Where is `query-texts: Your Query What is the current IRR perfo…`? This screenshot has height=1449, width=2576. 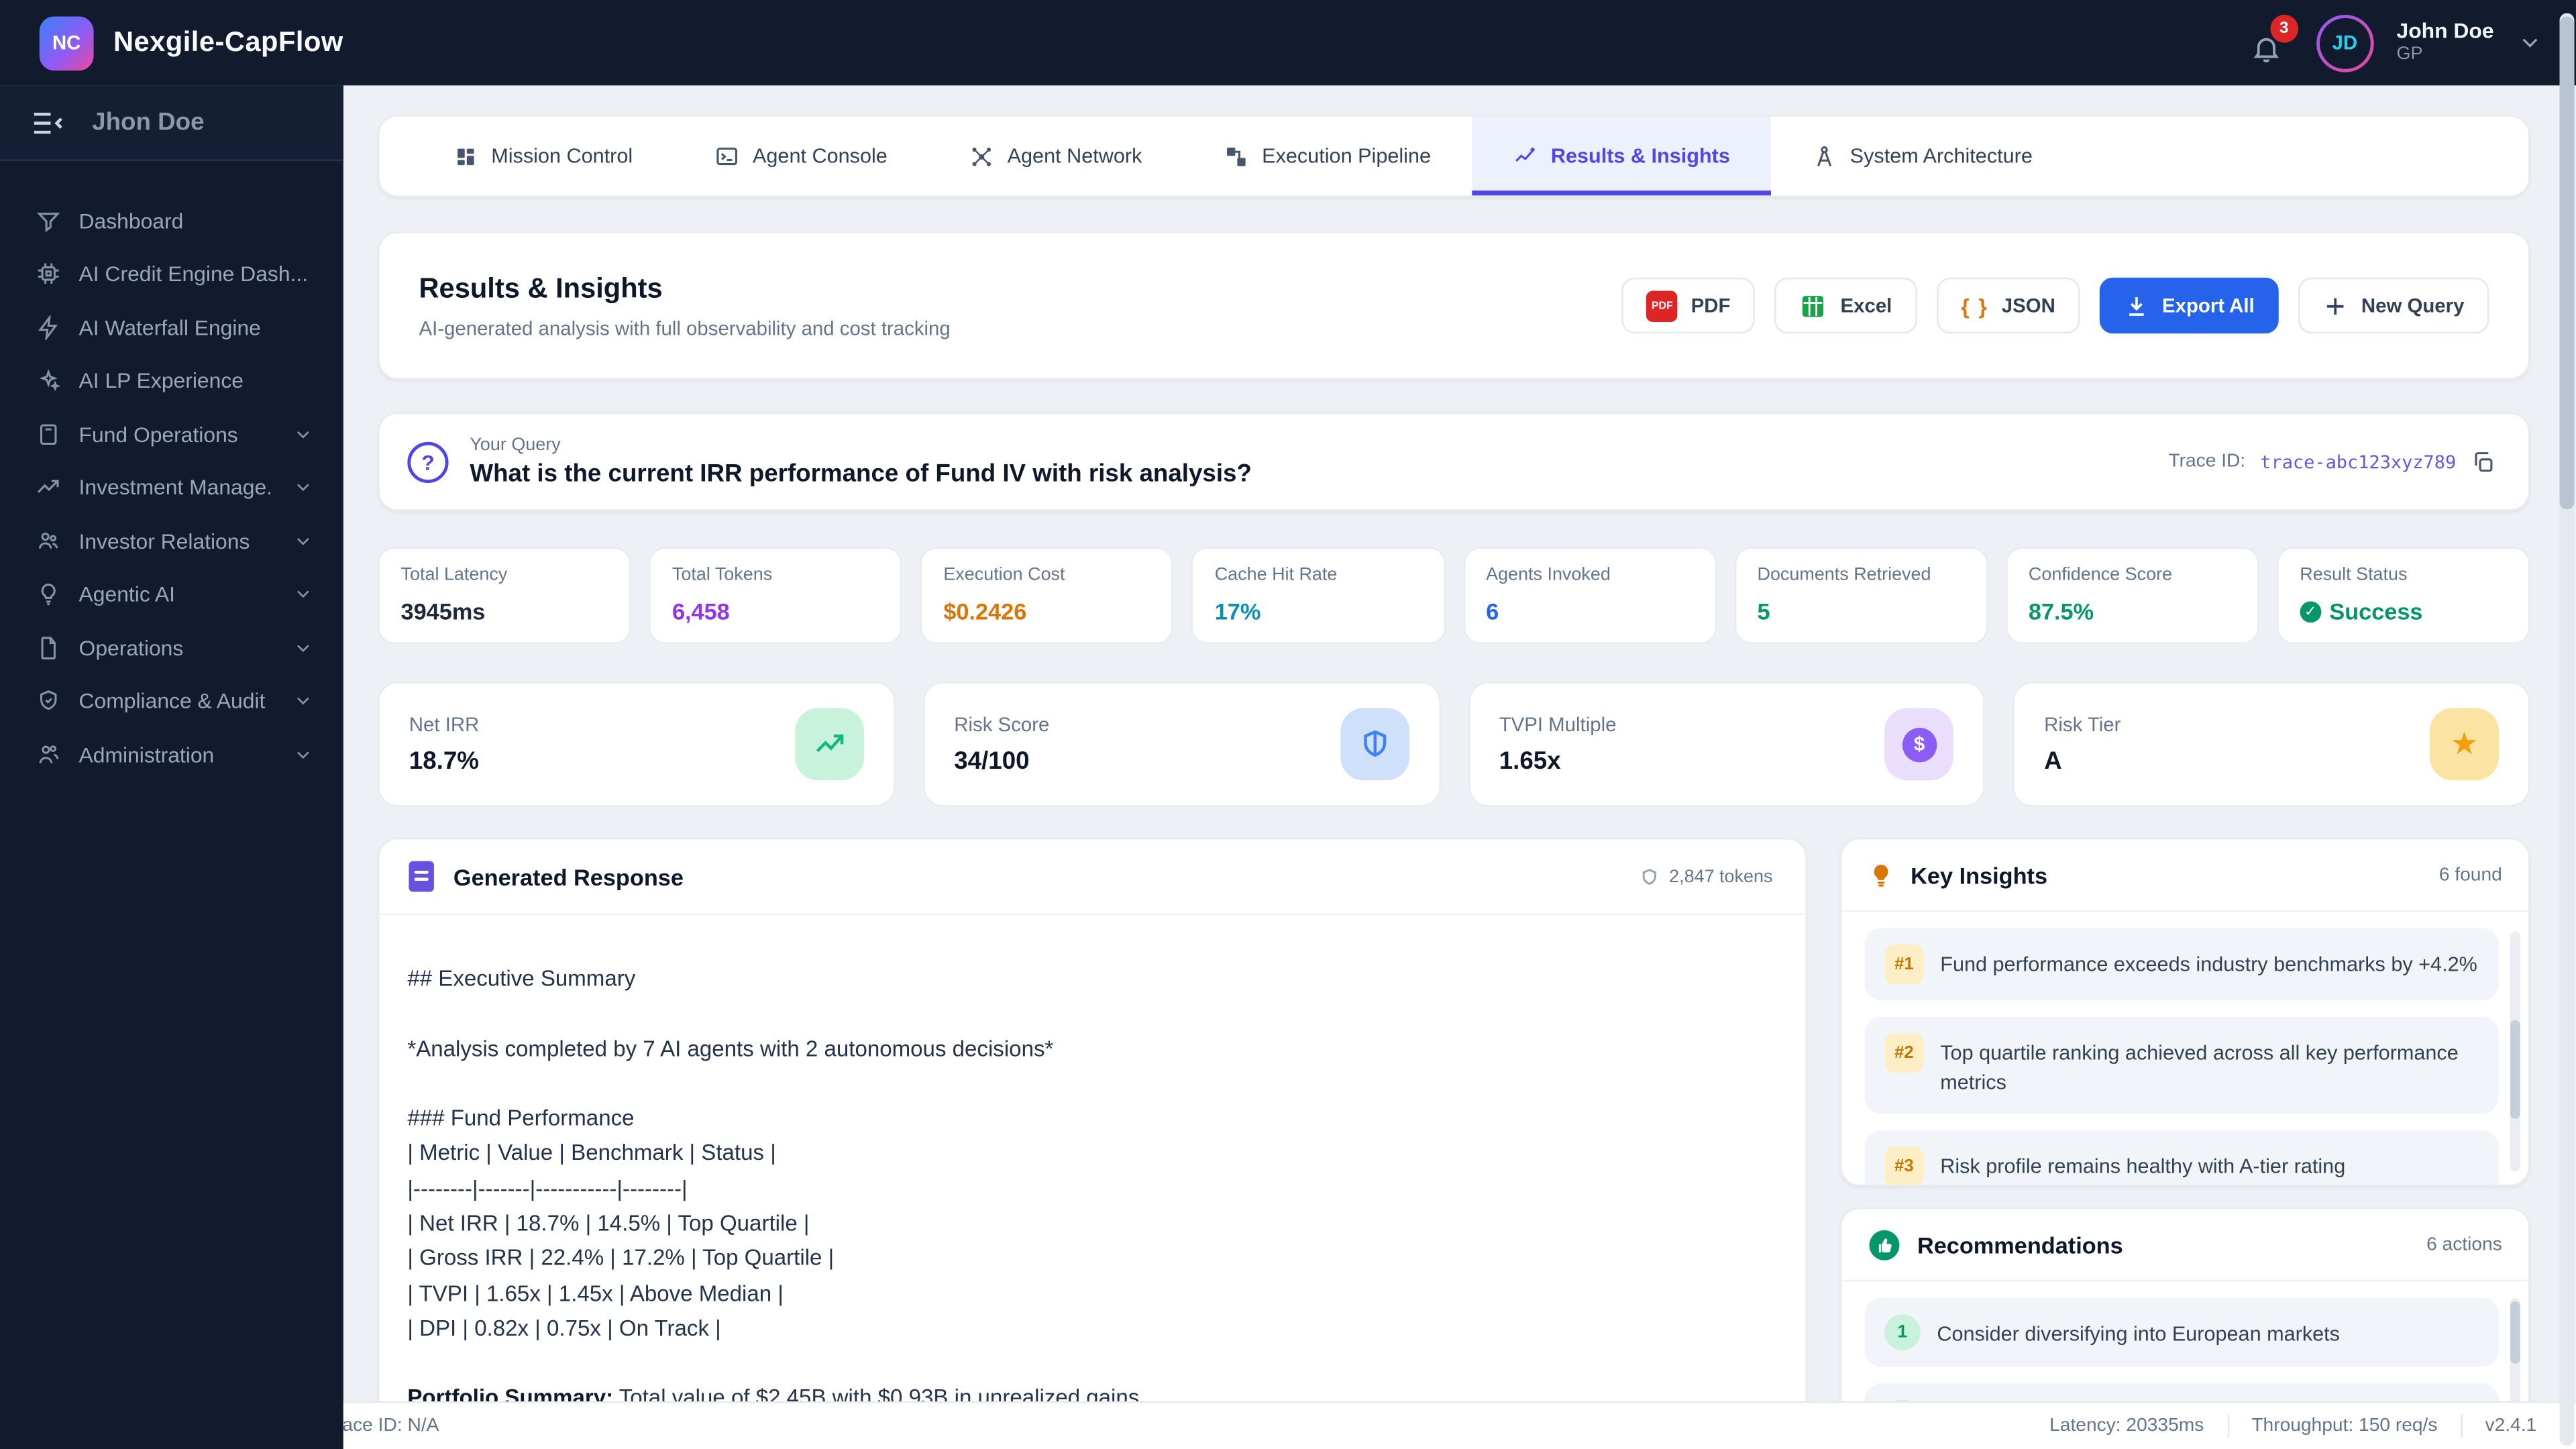 query-texts: Your Query What is the current IRR perfo… is located at coordinates (1319, 461).